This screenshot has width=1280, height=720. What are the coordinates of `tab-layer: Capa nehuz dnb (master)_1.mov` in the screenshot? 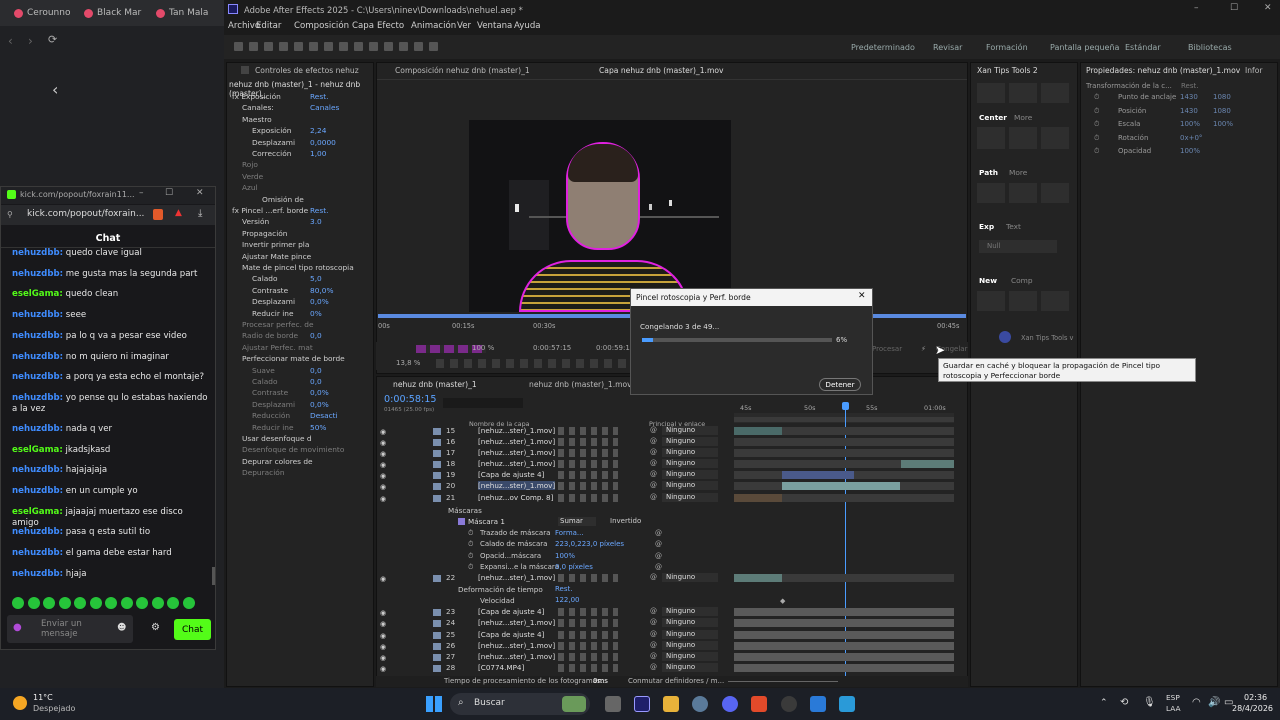 It's located at (661, 70).